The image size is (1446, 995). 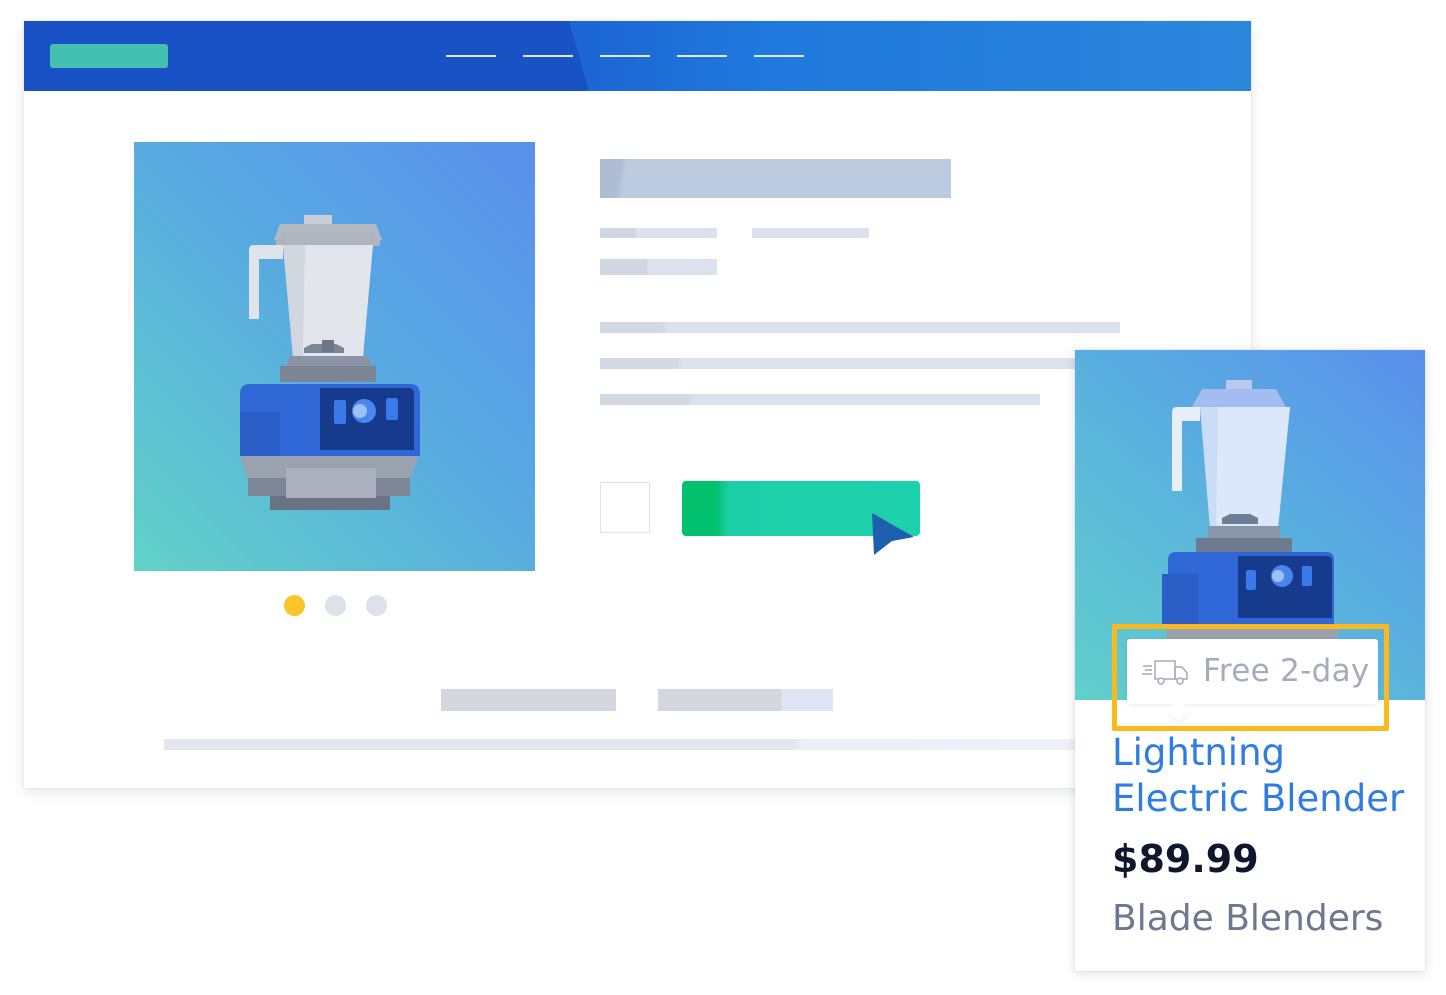 What do you see at coordinates (109, 56) in the screenshot?
I see `site-logo` at bounding box center [109, 56].